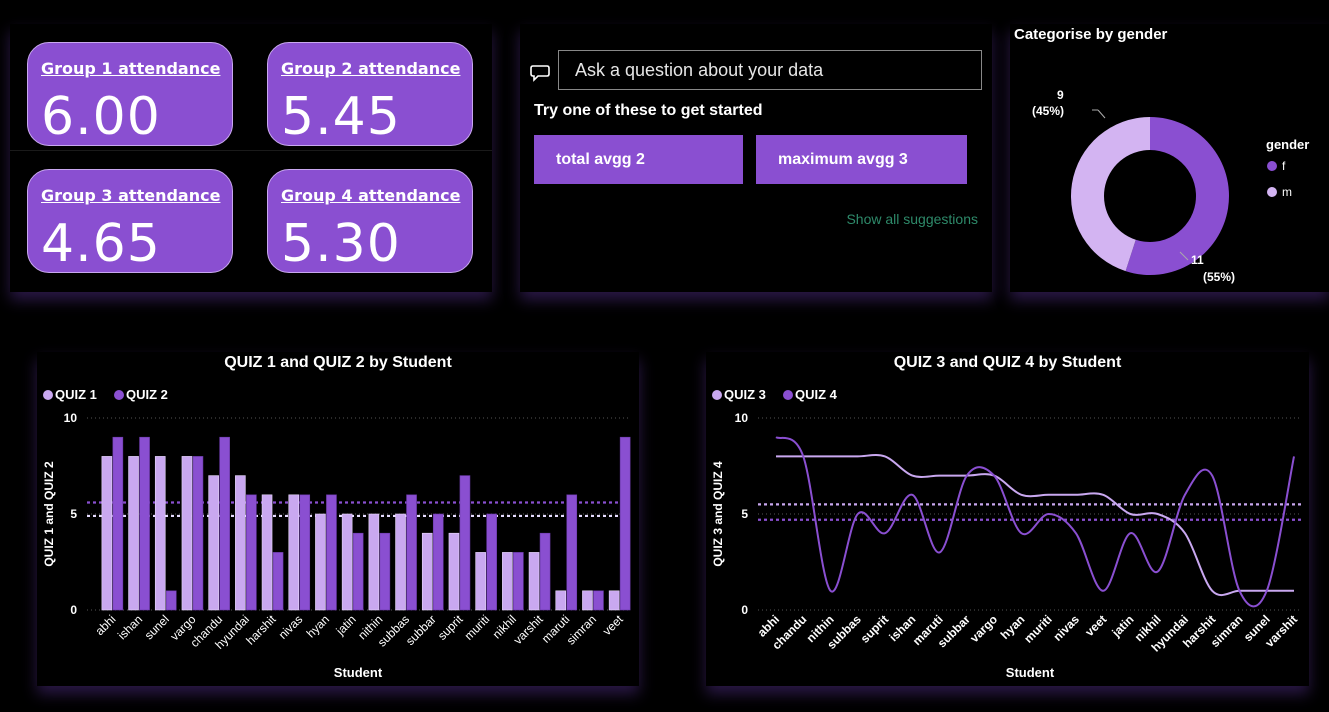 The height and width of the screenshot is (712, 1329). I want to click on bar-quiz-1-vargo, so click(187, 533).